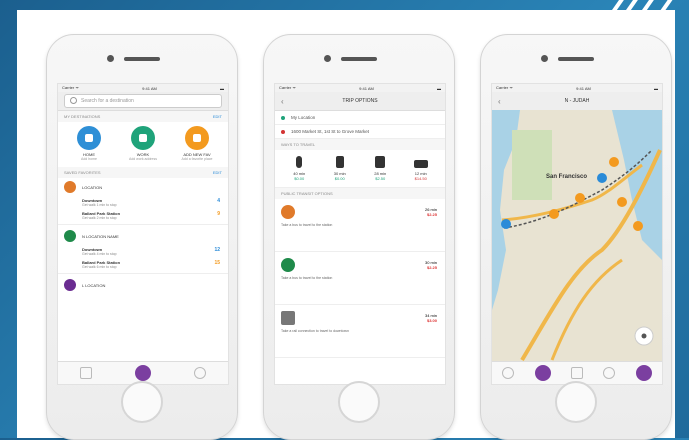  I want to click on highway-line, so click(586, 309).